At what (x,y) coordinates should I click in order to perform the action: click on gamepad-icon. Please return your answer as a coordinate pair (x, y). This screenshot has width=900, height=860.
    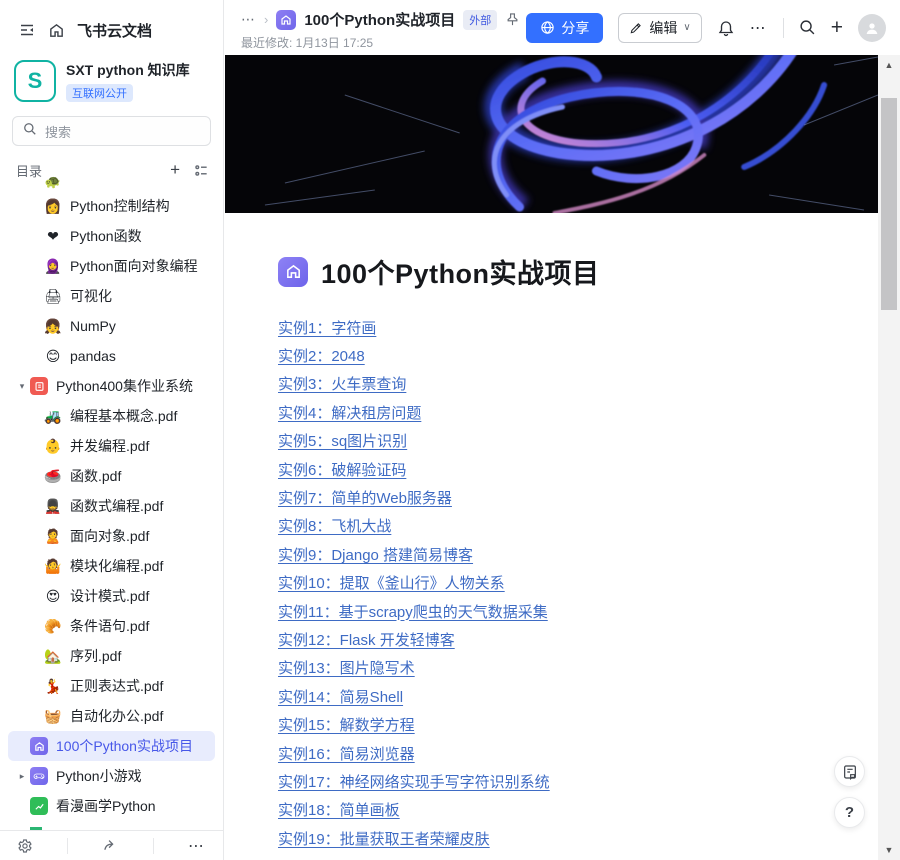
    Looking at the image, I should click on (39, 776).